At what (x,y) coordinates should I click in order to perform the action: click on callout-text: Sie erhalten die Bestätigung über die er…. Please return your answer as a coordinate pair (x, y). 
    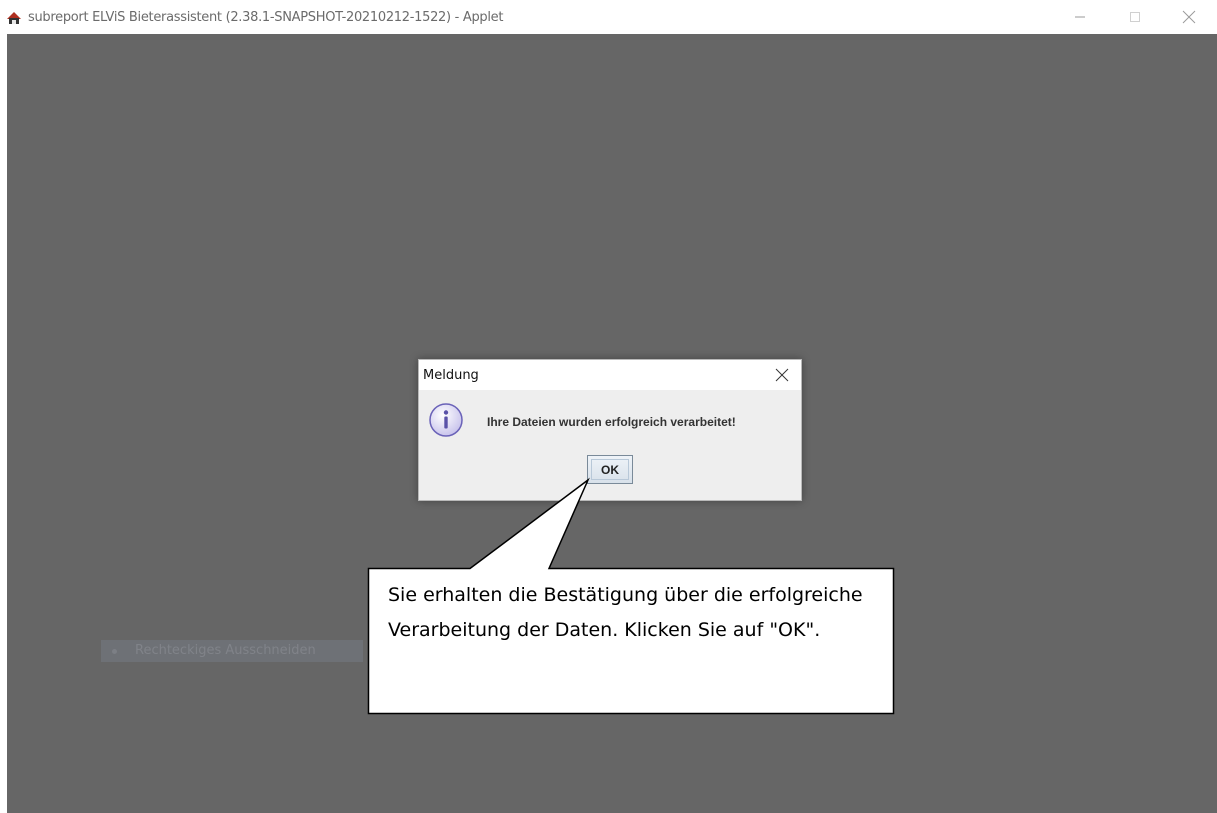
    Looking at the image, I should click on (625, 612).